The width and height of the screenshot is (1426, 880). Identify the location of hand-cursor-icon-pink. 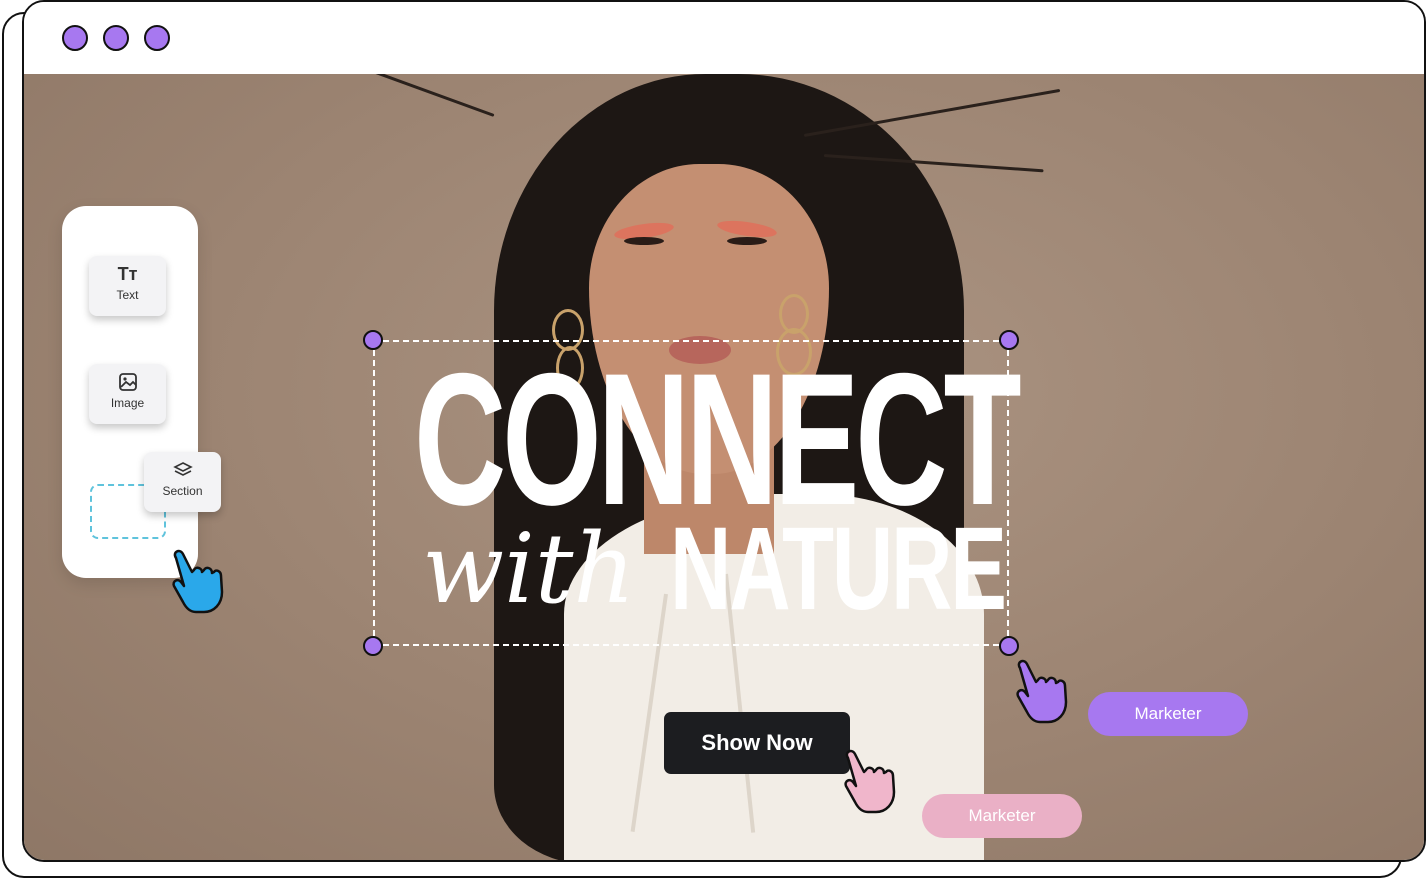
(870, 781).